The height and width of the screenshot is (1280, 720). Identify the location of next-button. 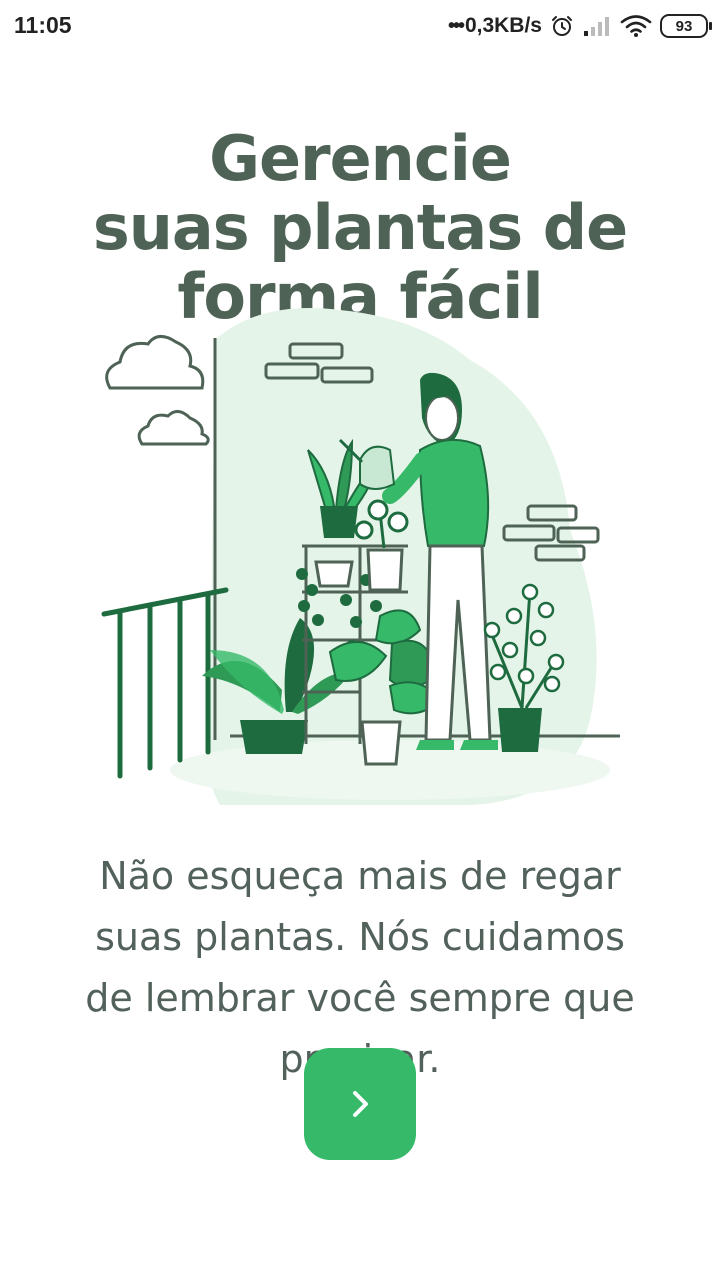
(360, 1104).